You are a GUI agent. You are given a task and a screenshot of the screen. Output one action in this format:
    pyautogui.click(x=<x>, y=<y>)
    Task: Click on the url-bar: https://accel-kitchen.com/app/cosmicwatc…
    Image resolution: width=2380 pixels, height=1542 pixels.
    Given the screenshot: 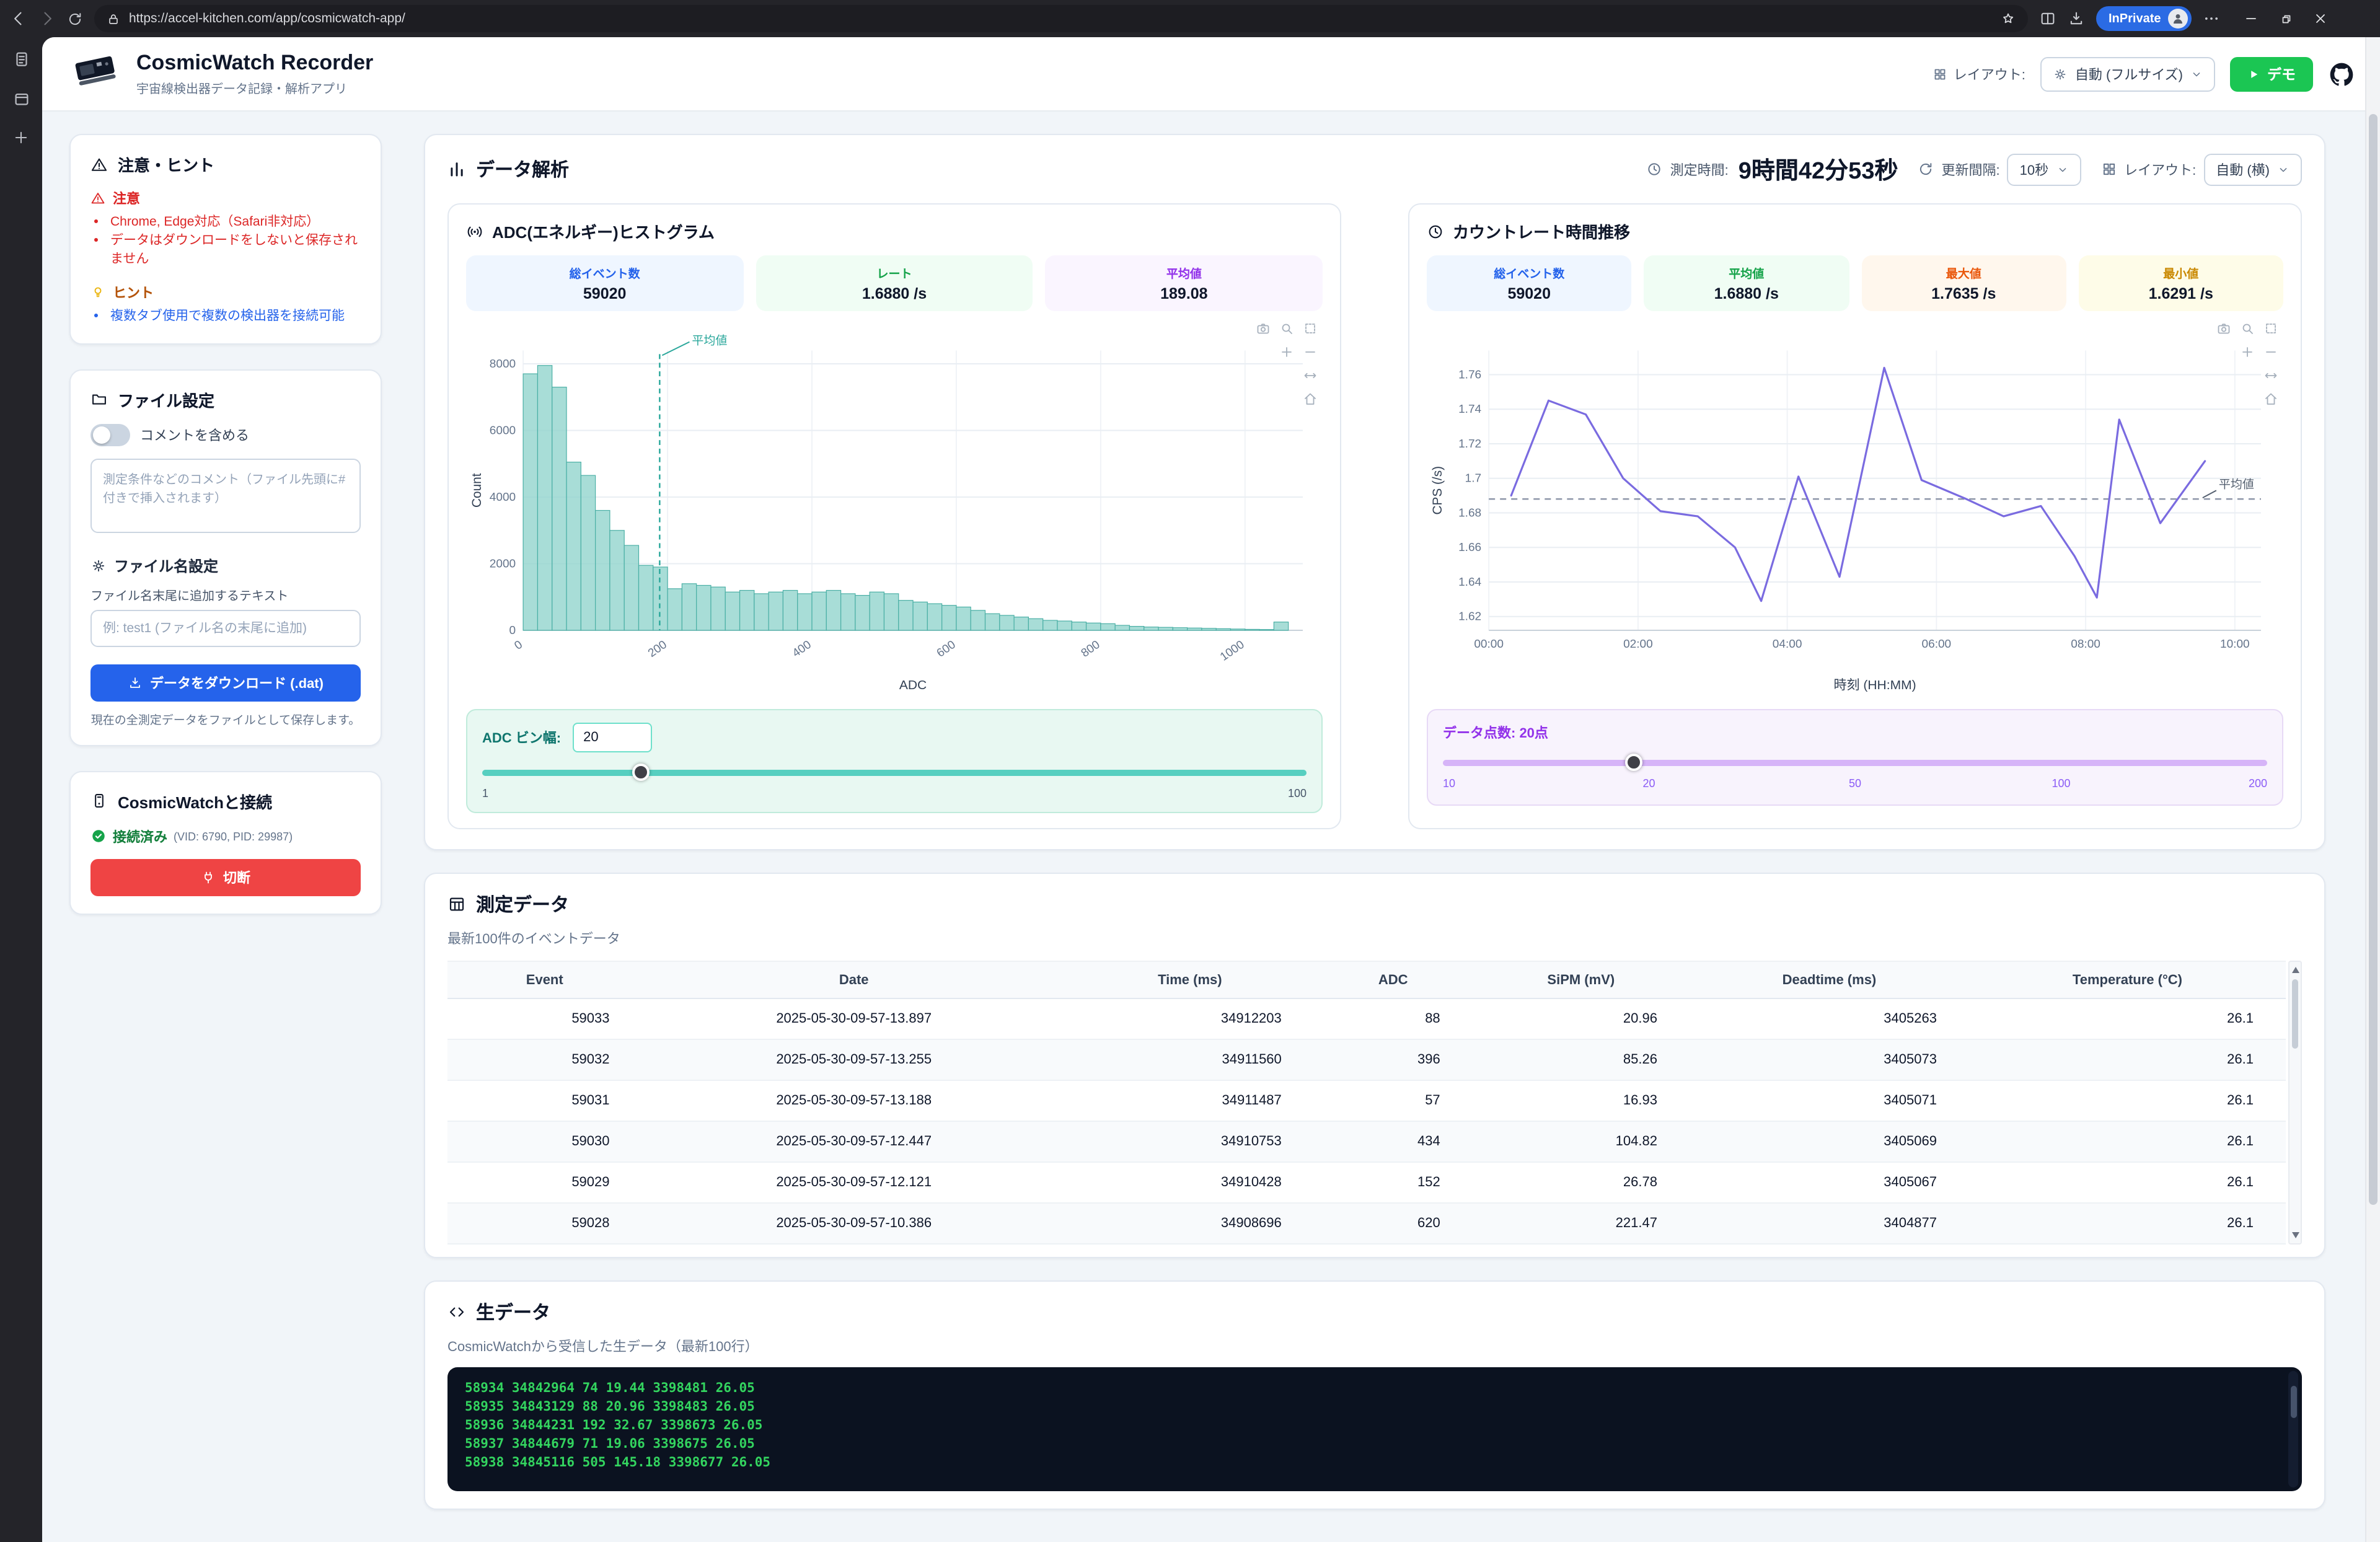 What is the action you would take?
    pyautogui.click(x=1061, y=18)
    